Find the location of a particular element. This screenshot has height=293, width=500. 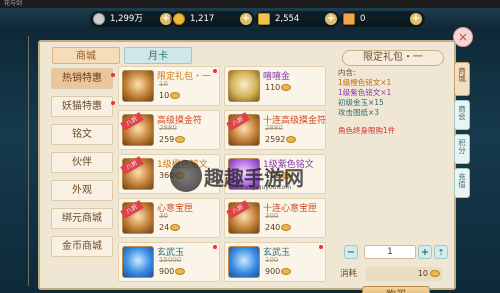

item-card: 八折 高级摸金符 2880 259 is located at coordinates (169, 130).